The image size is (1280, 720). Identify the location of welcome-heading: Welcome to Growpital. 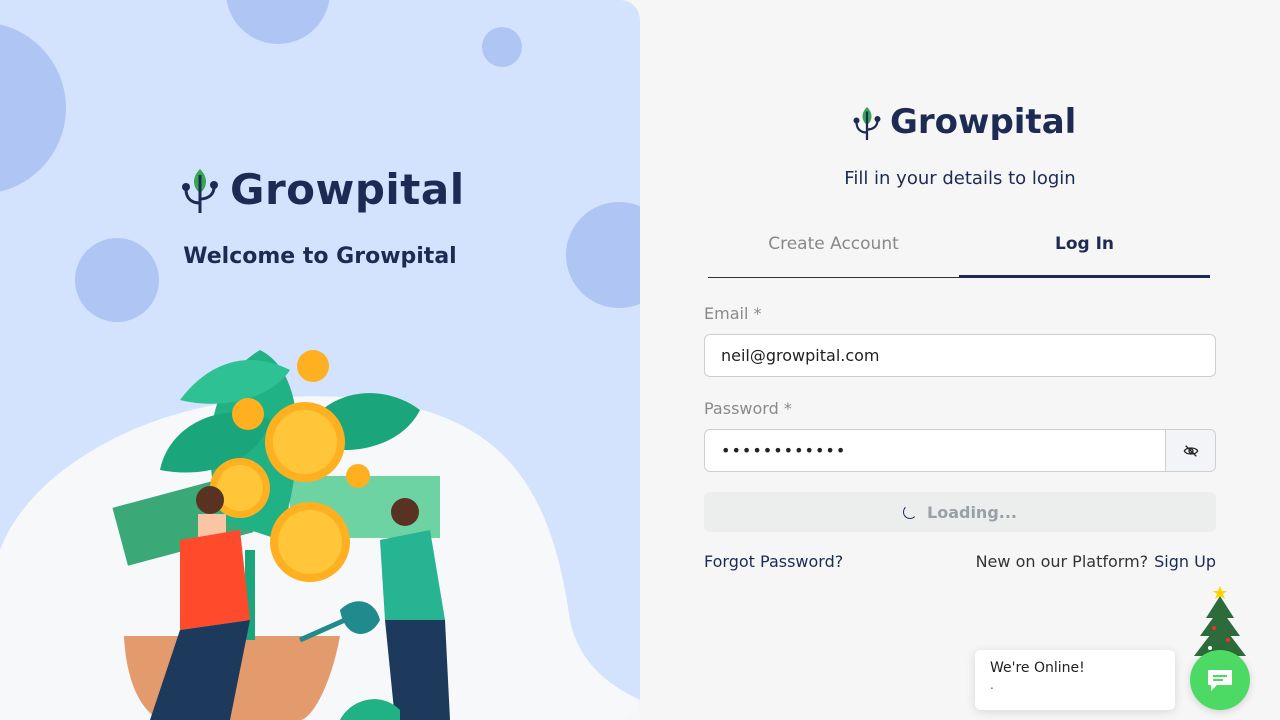
(320, 256).